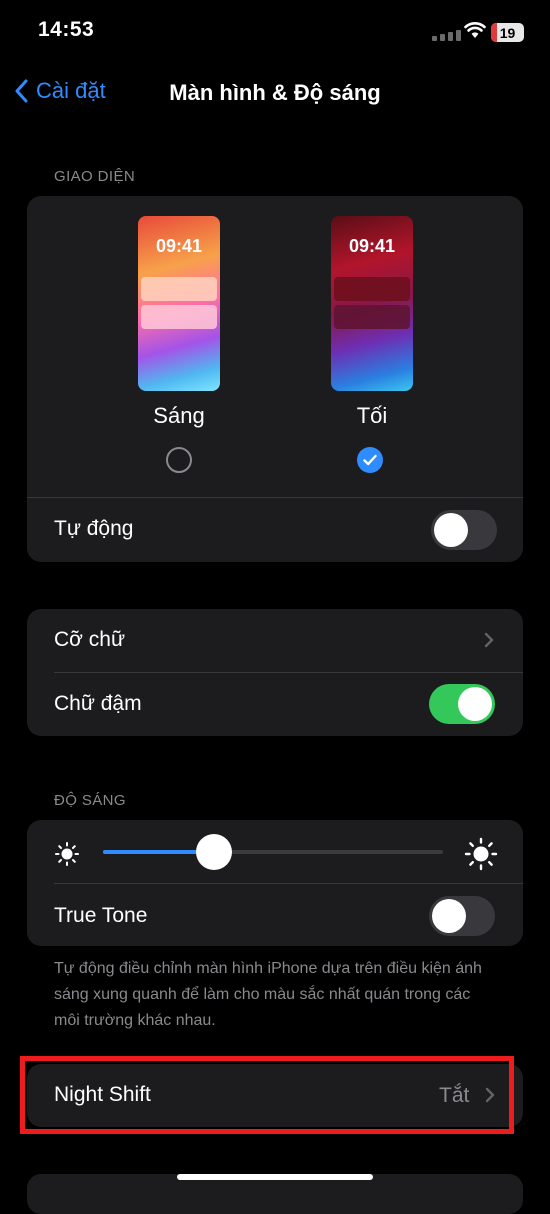  I want to click on wifi-icon, so click(475, 30).